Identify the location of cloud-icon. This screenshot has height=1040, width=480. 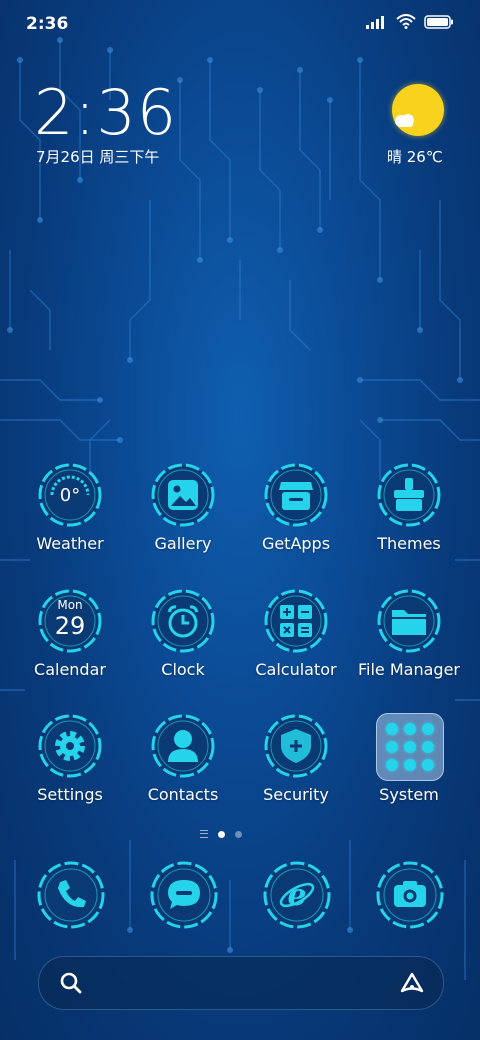
(404, 120).